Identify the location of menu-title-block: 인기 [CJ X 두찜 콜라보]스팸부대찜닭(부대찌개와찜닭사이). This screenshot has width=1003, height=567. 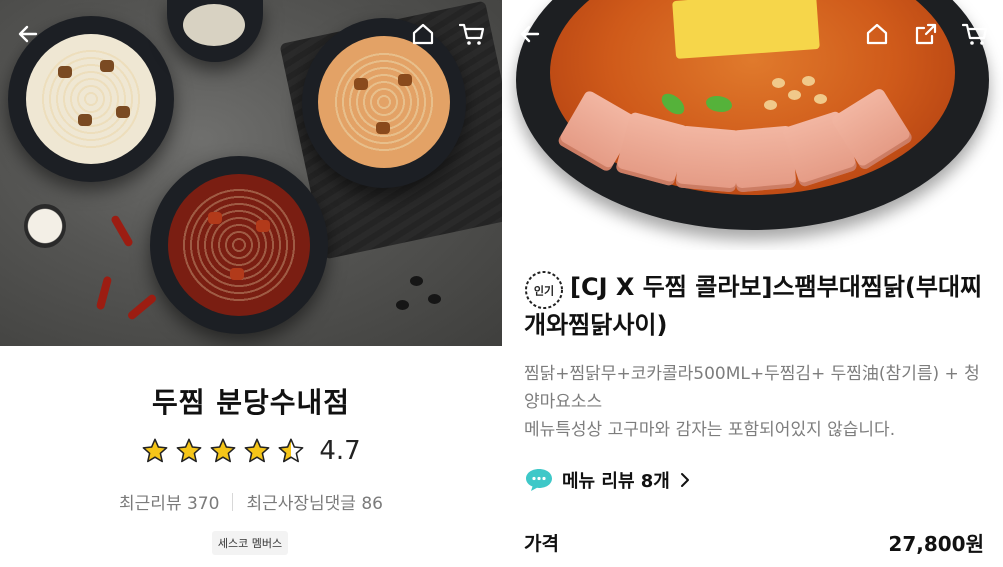
(754, 306).